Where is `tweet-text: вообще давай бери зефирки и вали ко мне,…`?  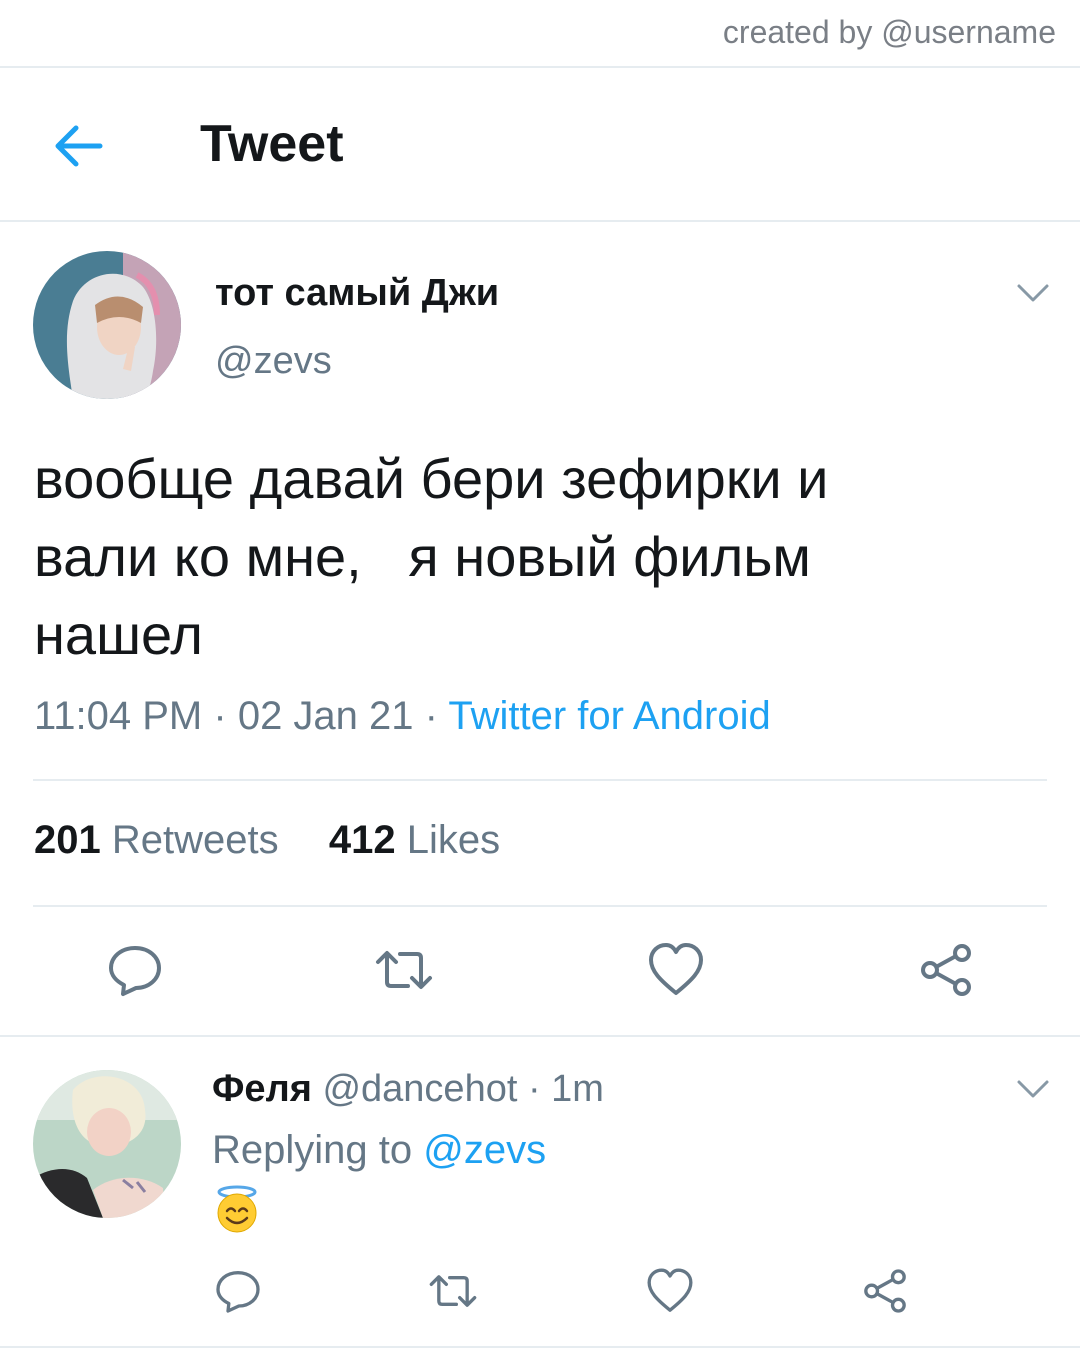
tweet-text: вообще давай бери зефирки и вали ко мне,… is located at coordinates (431, 556).